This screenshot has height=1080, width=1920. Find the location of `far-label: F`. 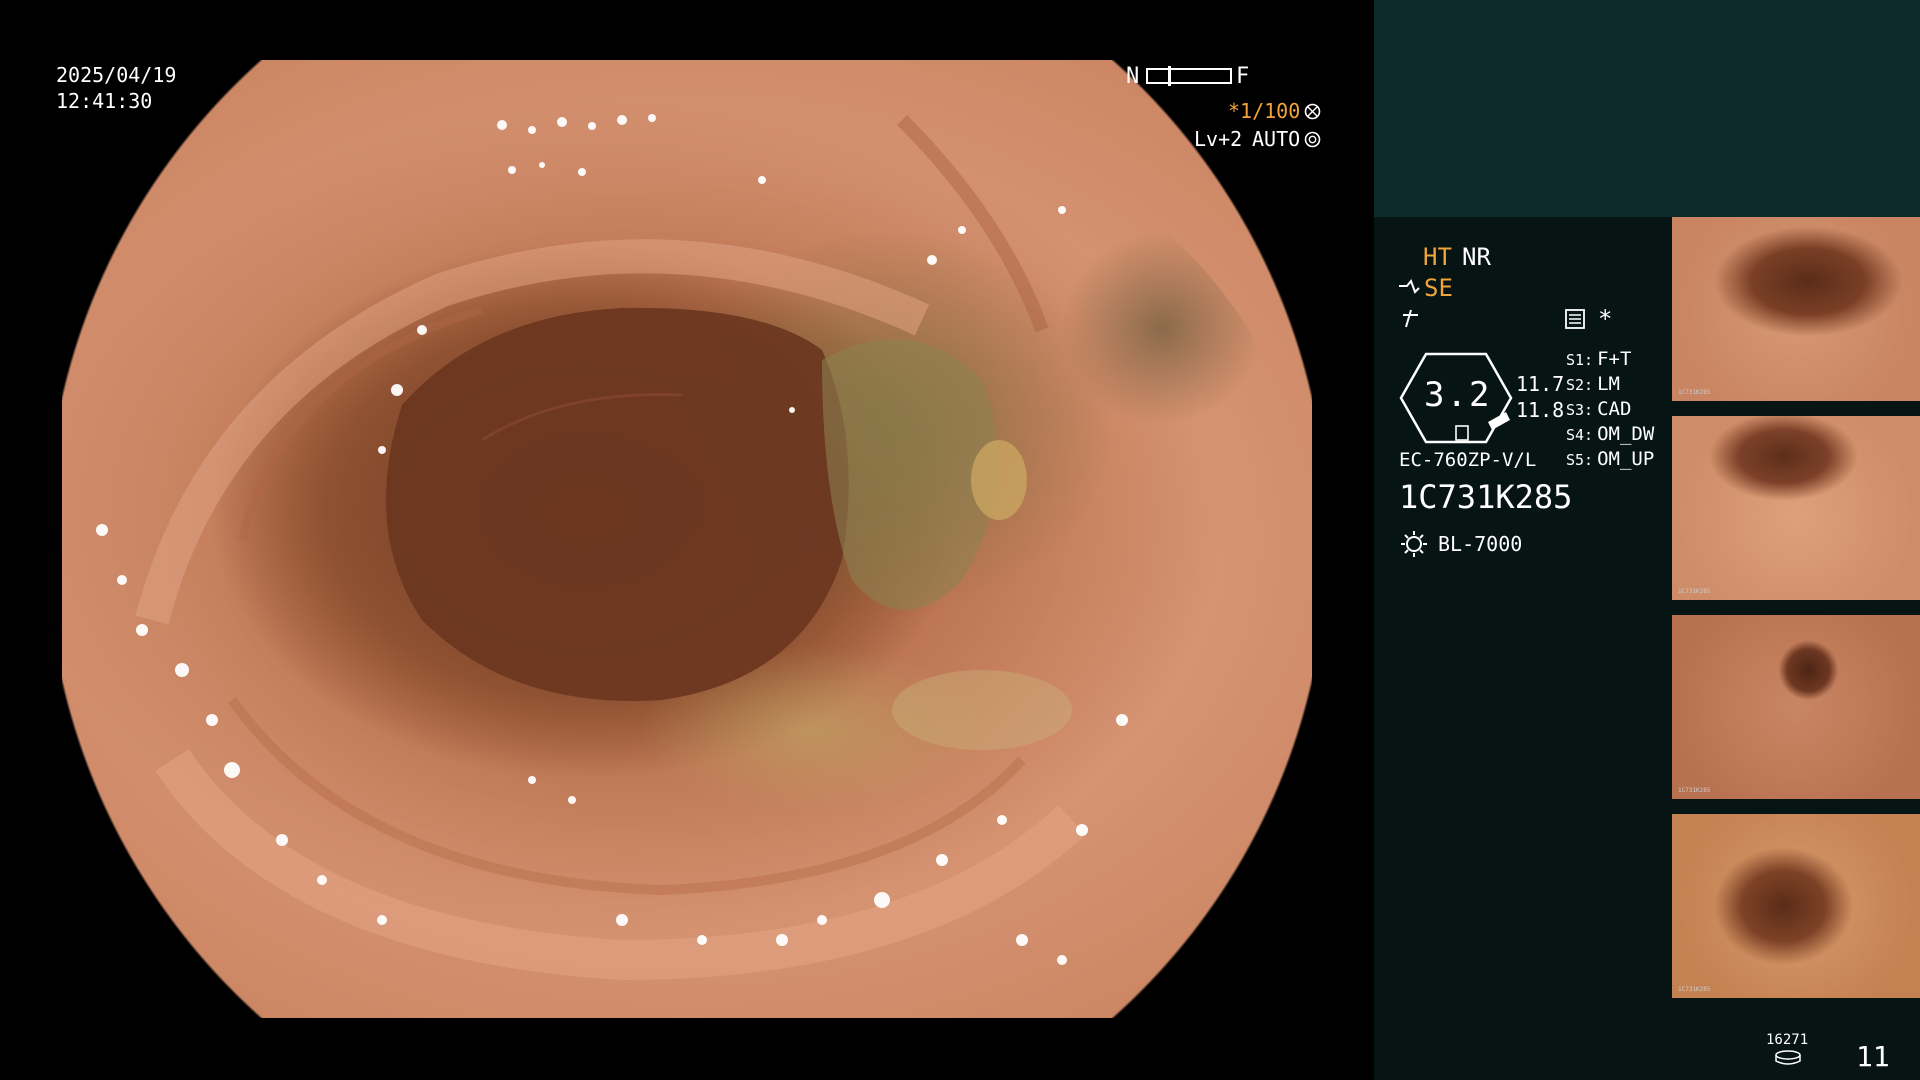

far-label: F is located at coordinates (1243, 76).